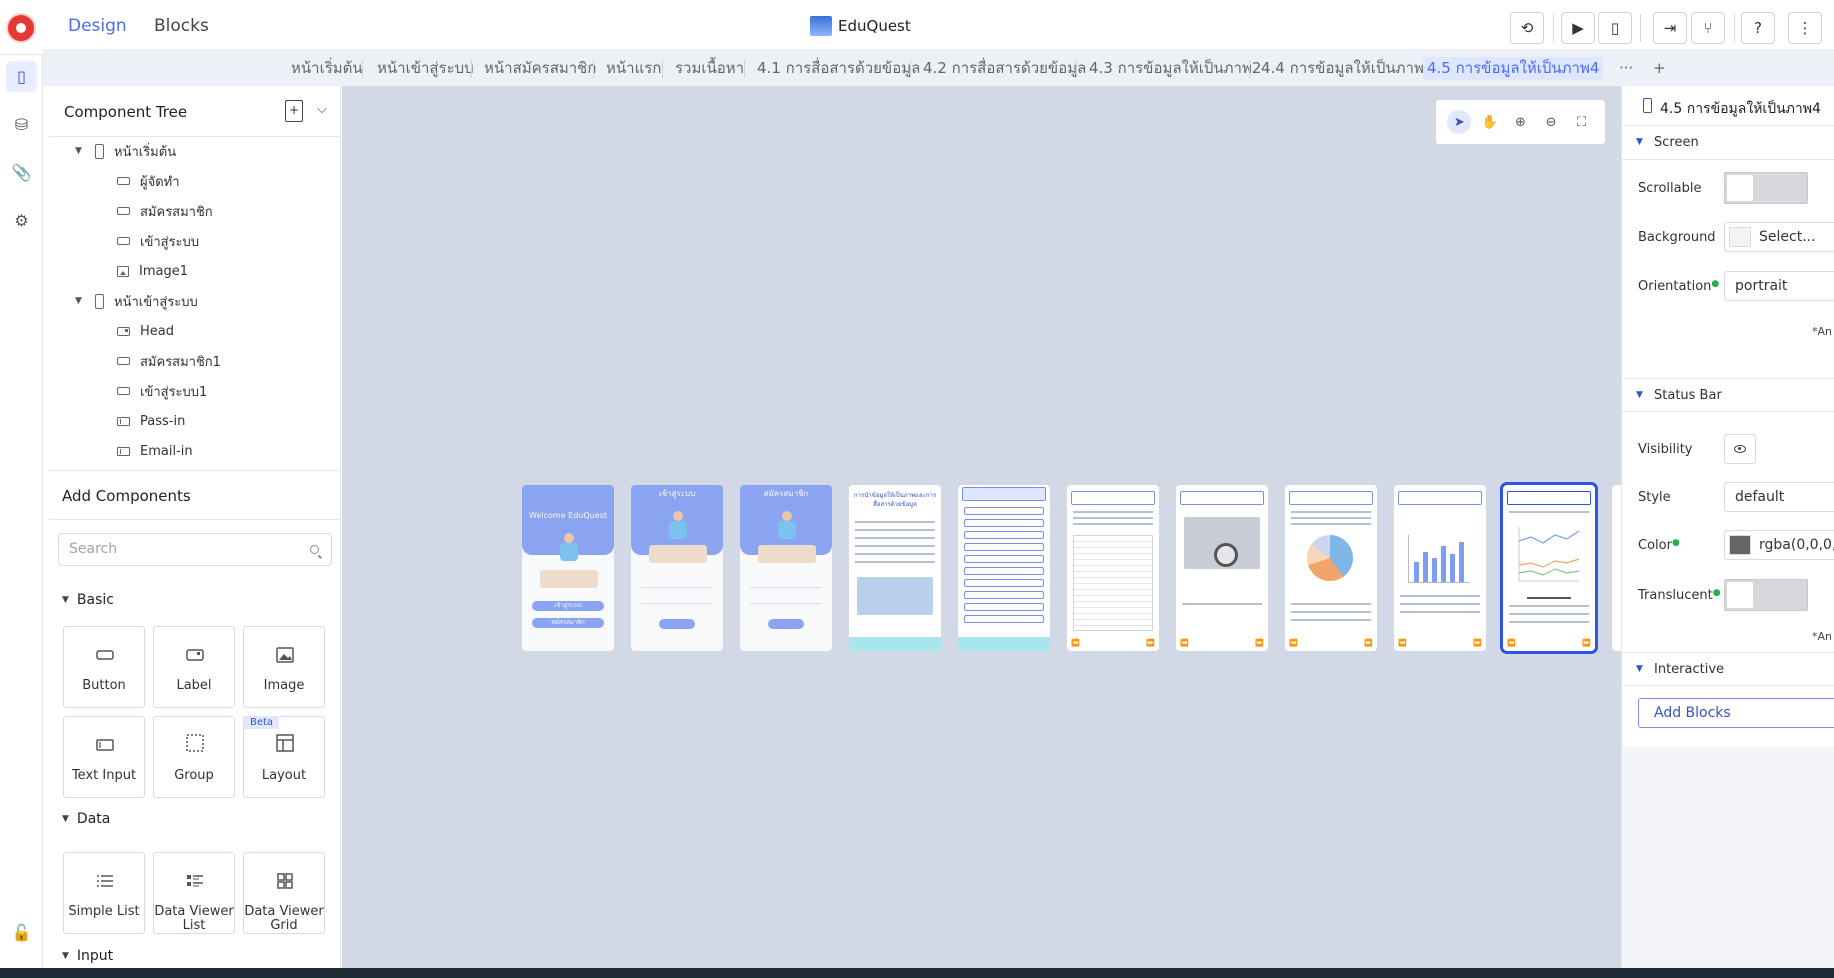 The width and height of the screenshot is (1834, 978). Describe the element at coordinates (136, 301) in the screenshot. I see `tree-node-screen: ▼ หน้าเข้าสู่ระบบ` at that location.